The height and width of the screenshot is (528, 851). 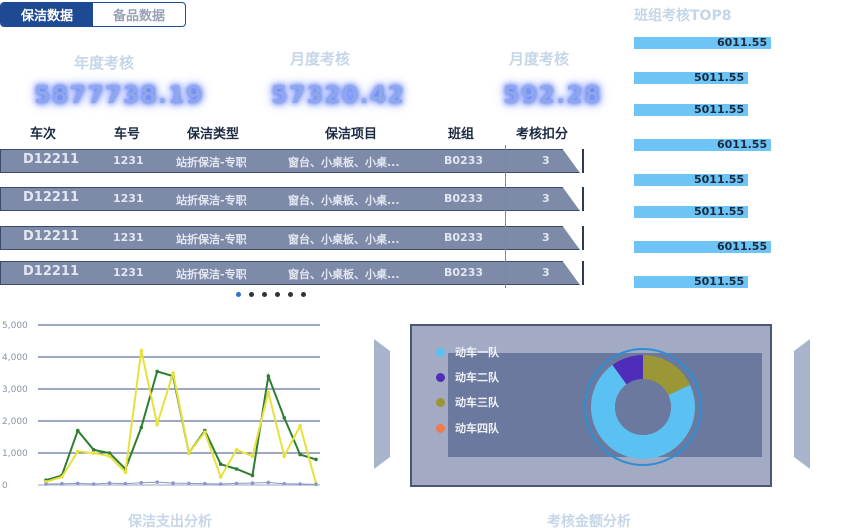 What do you see at coordinates (47, 14) in the screenshot?
I see `tab-cleaning-data: 保洁数据` at bounding box center [47, 14].